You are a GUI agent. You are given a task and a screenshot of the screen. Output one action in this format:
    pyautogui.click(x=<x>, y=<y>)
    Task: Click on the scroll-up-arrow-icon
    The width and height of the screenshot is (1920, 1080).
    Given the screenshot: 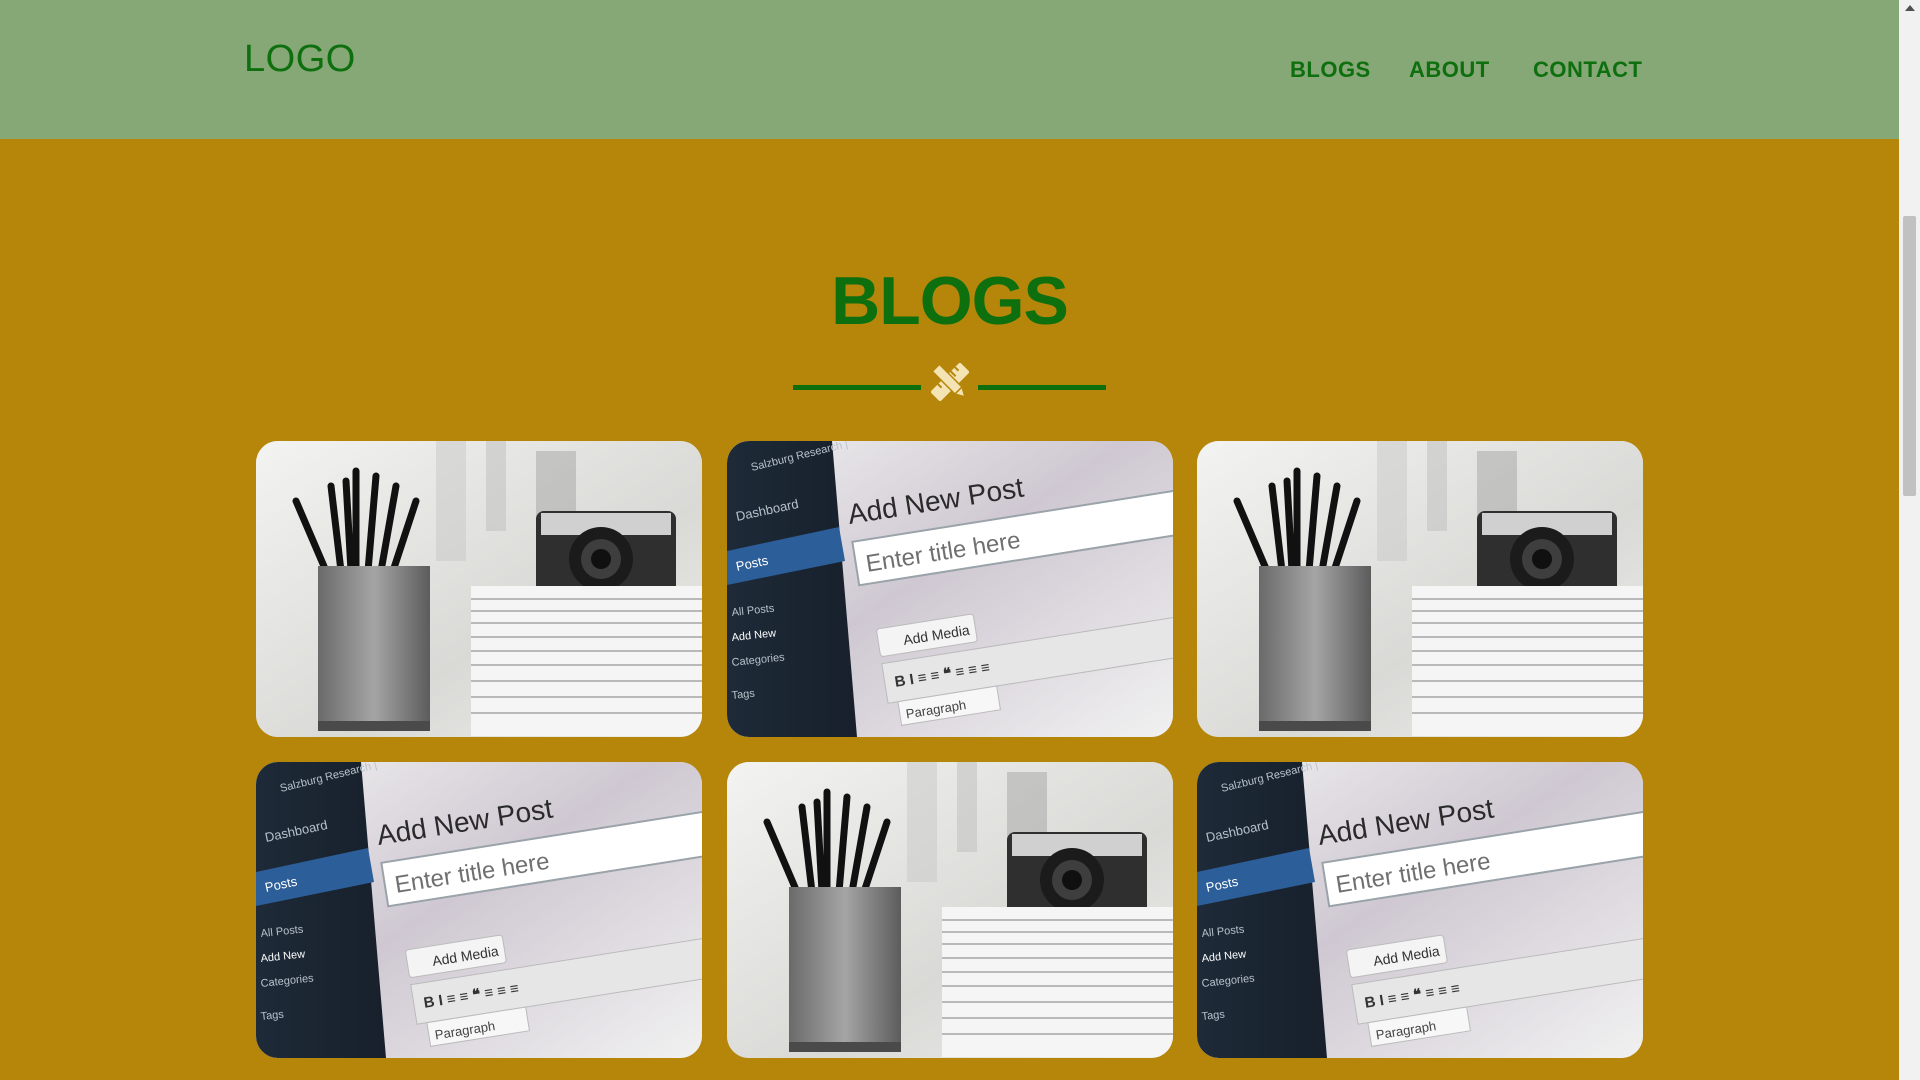 What is the action you would take?
    pyautogui.click(x=1910, y=8)
    